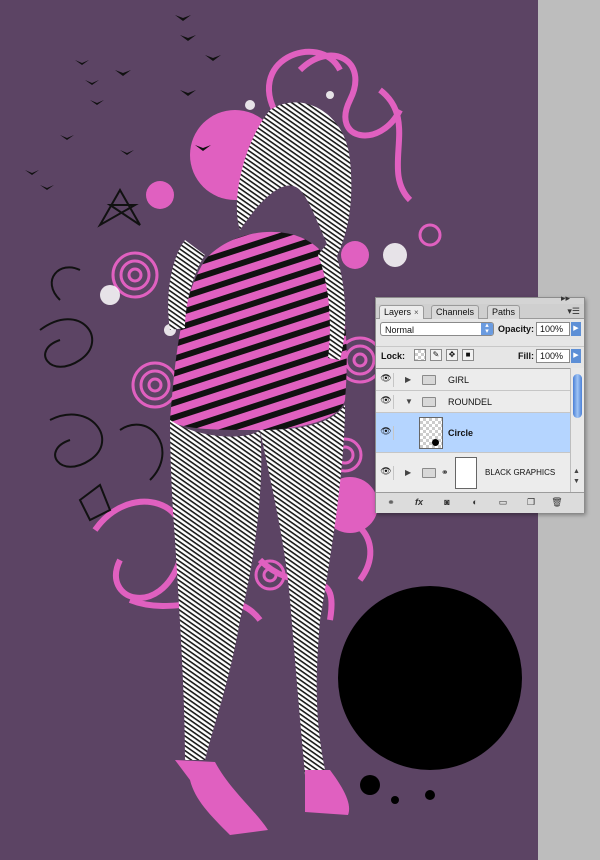  Describe the element at coordinates (480, 355) in the screenshot. I see `lock-row: Lock: ✎ ✥ ■ Fill: 100% ▶` at that location.